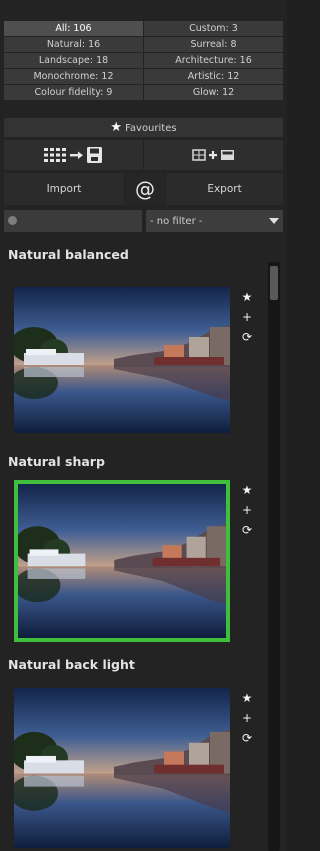 The image size is (320, 851). What do you see at coordinates (73, 44) in the screenshot?
I see `category-natural: Natural: 16` at bounding box center [73, 44].